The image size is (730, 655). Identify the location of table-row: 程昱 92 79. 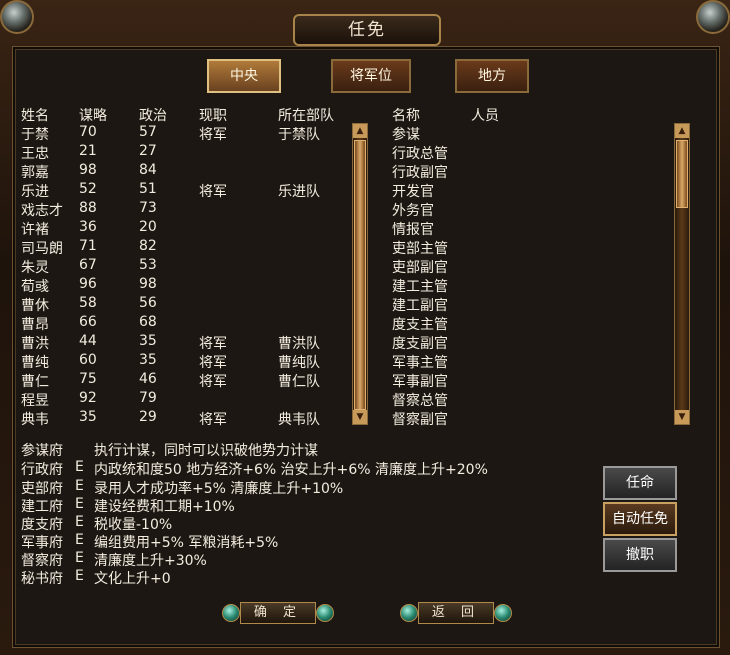
(170, 399).